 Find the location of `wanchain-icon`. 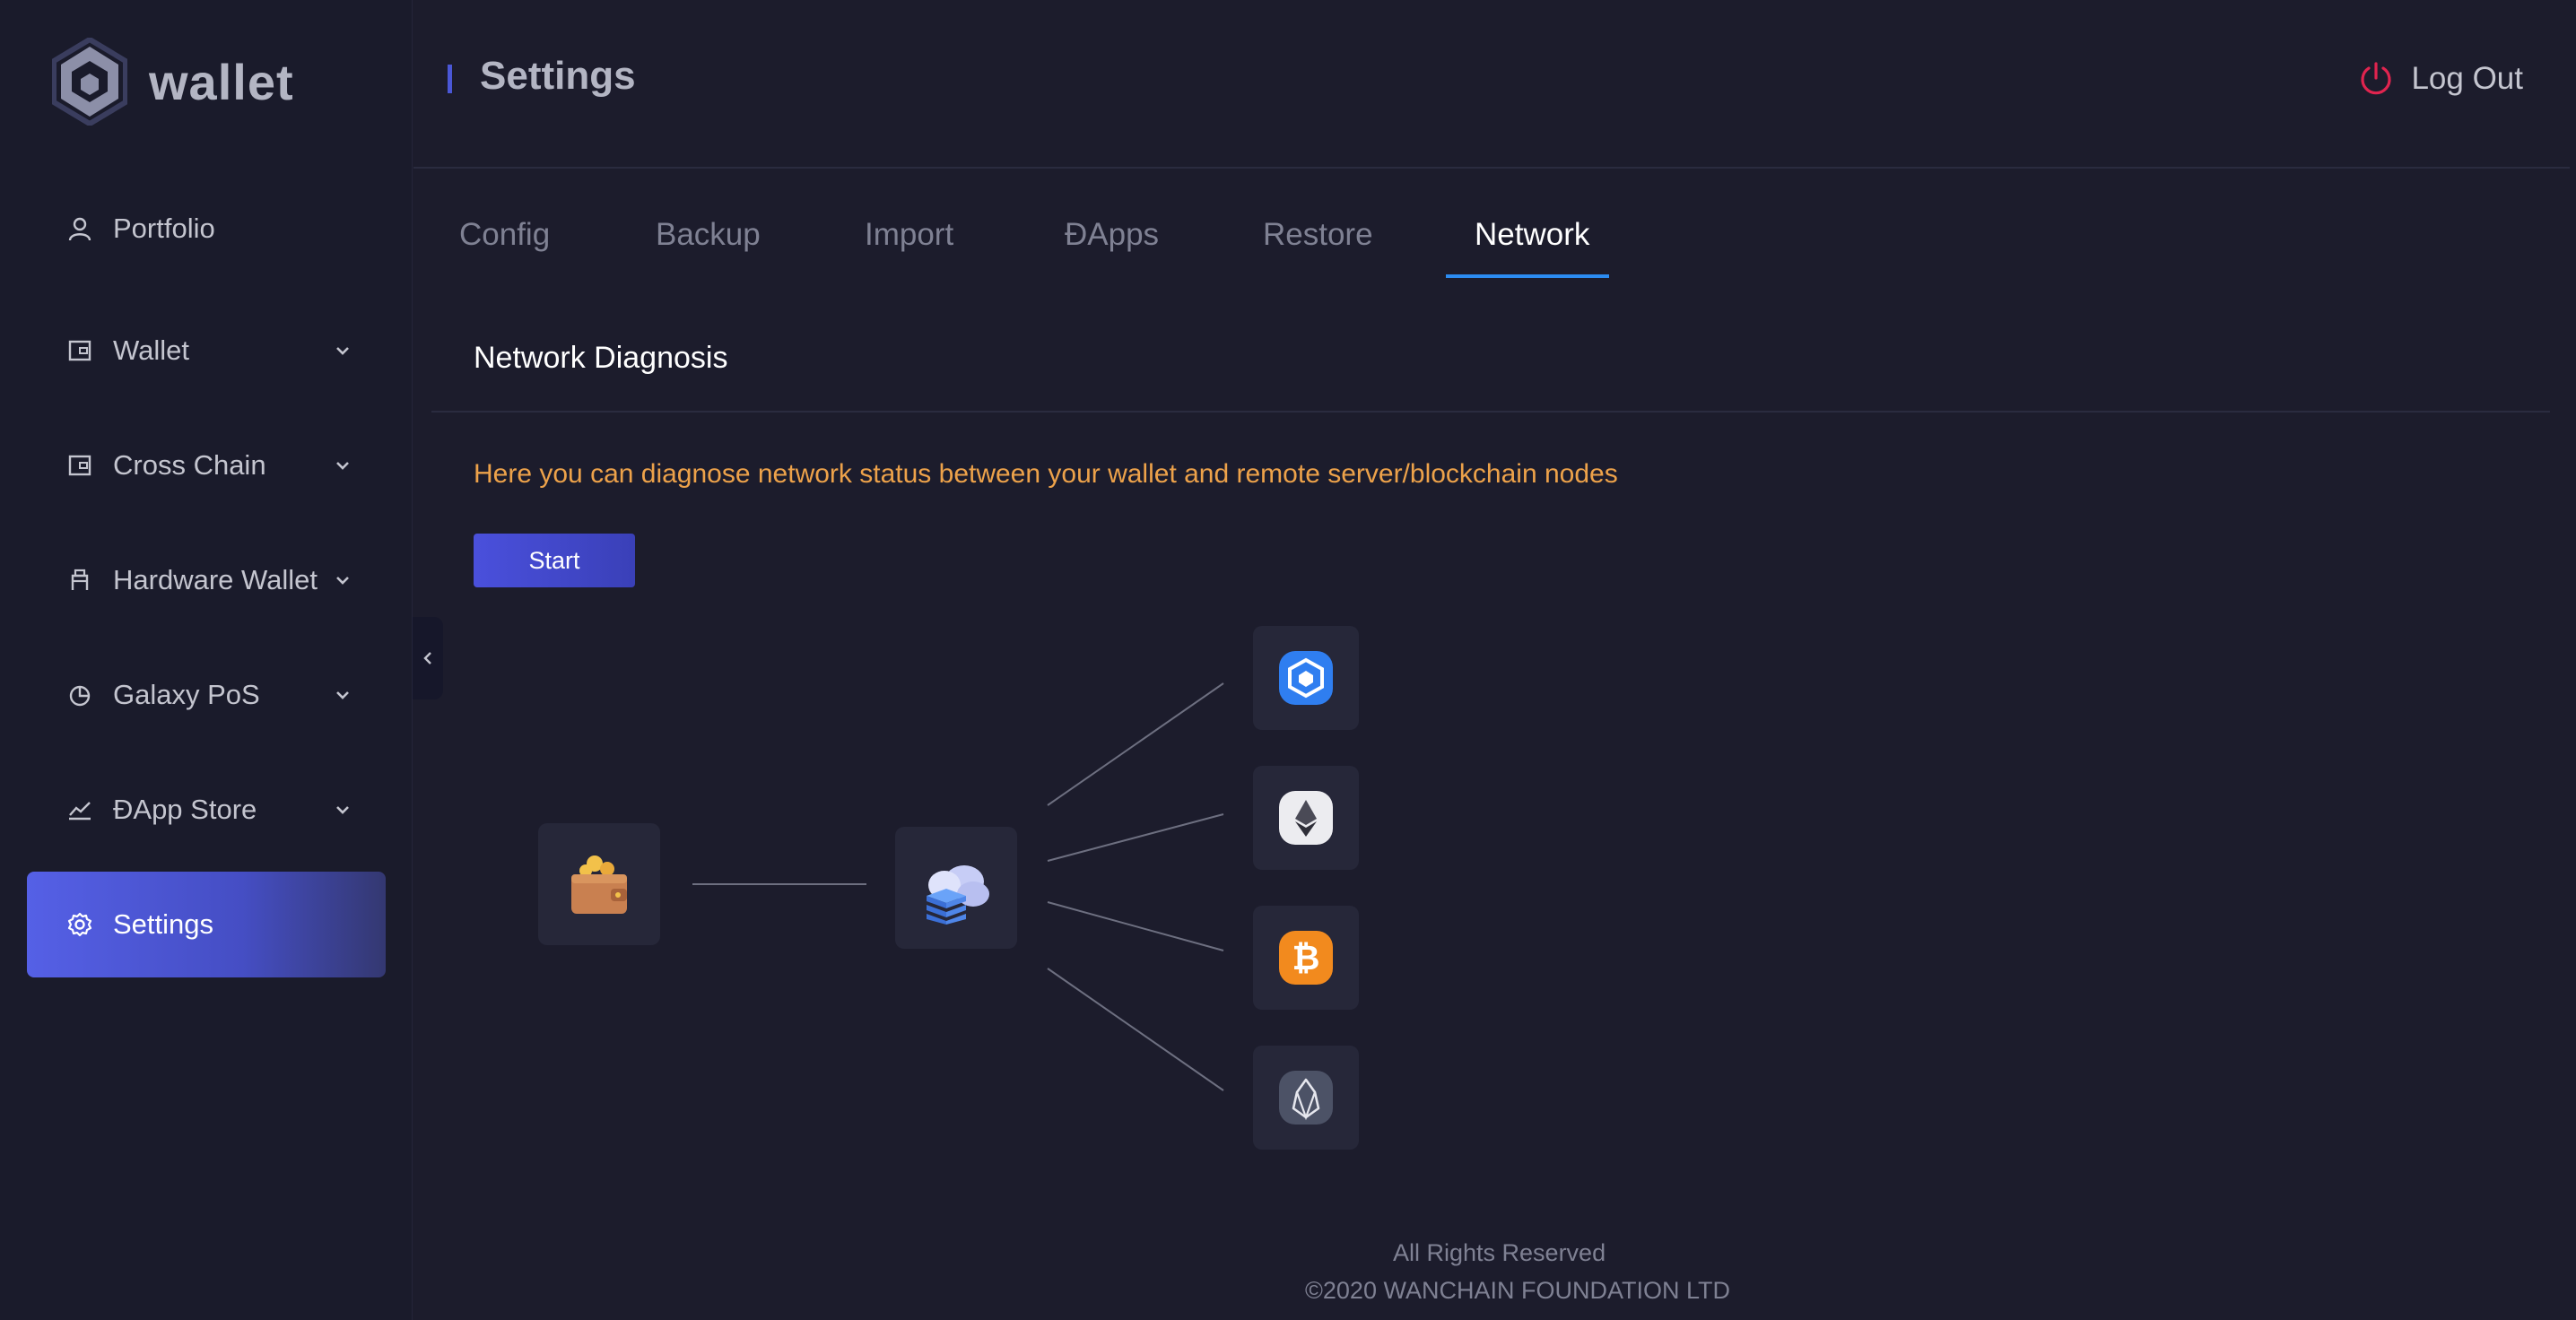

wanchain-icon is located at coordinates (1306, 678).